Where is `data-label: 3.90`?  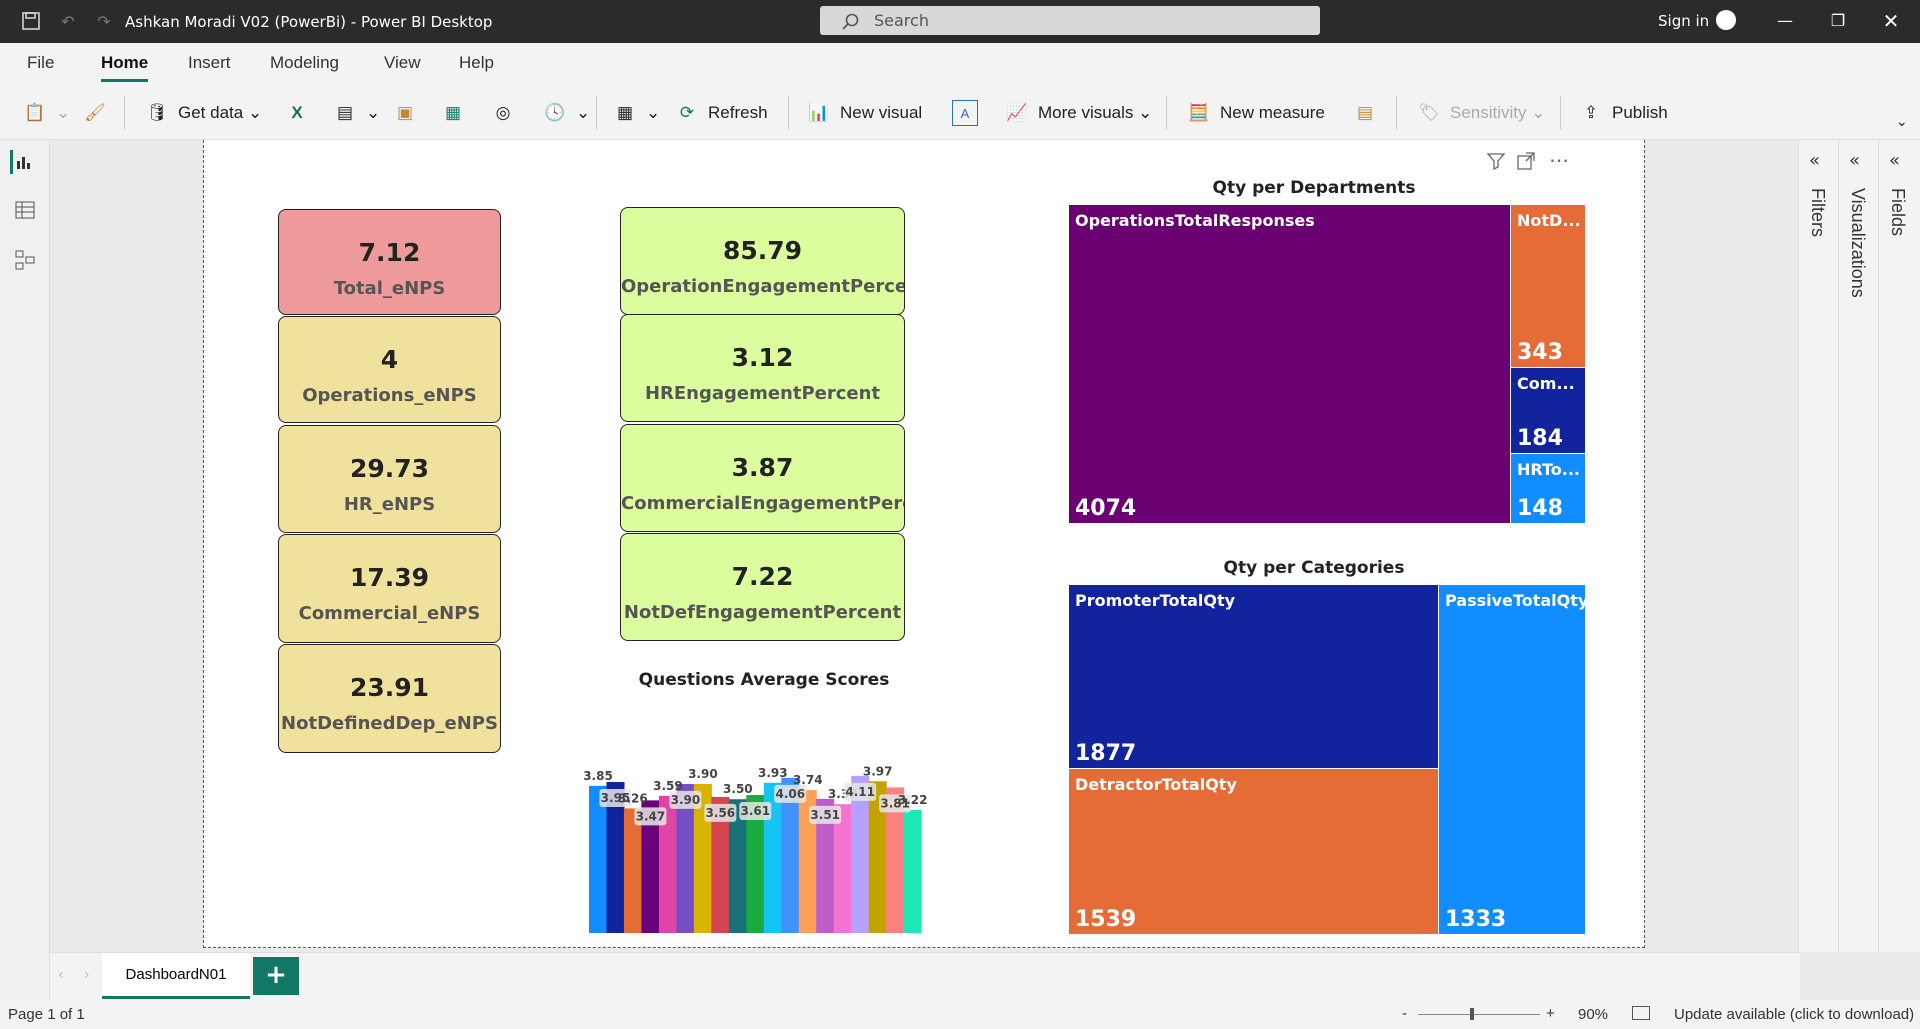
data-label: 3.90 is located at coordinates (703, 774).